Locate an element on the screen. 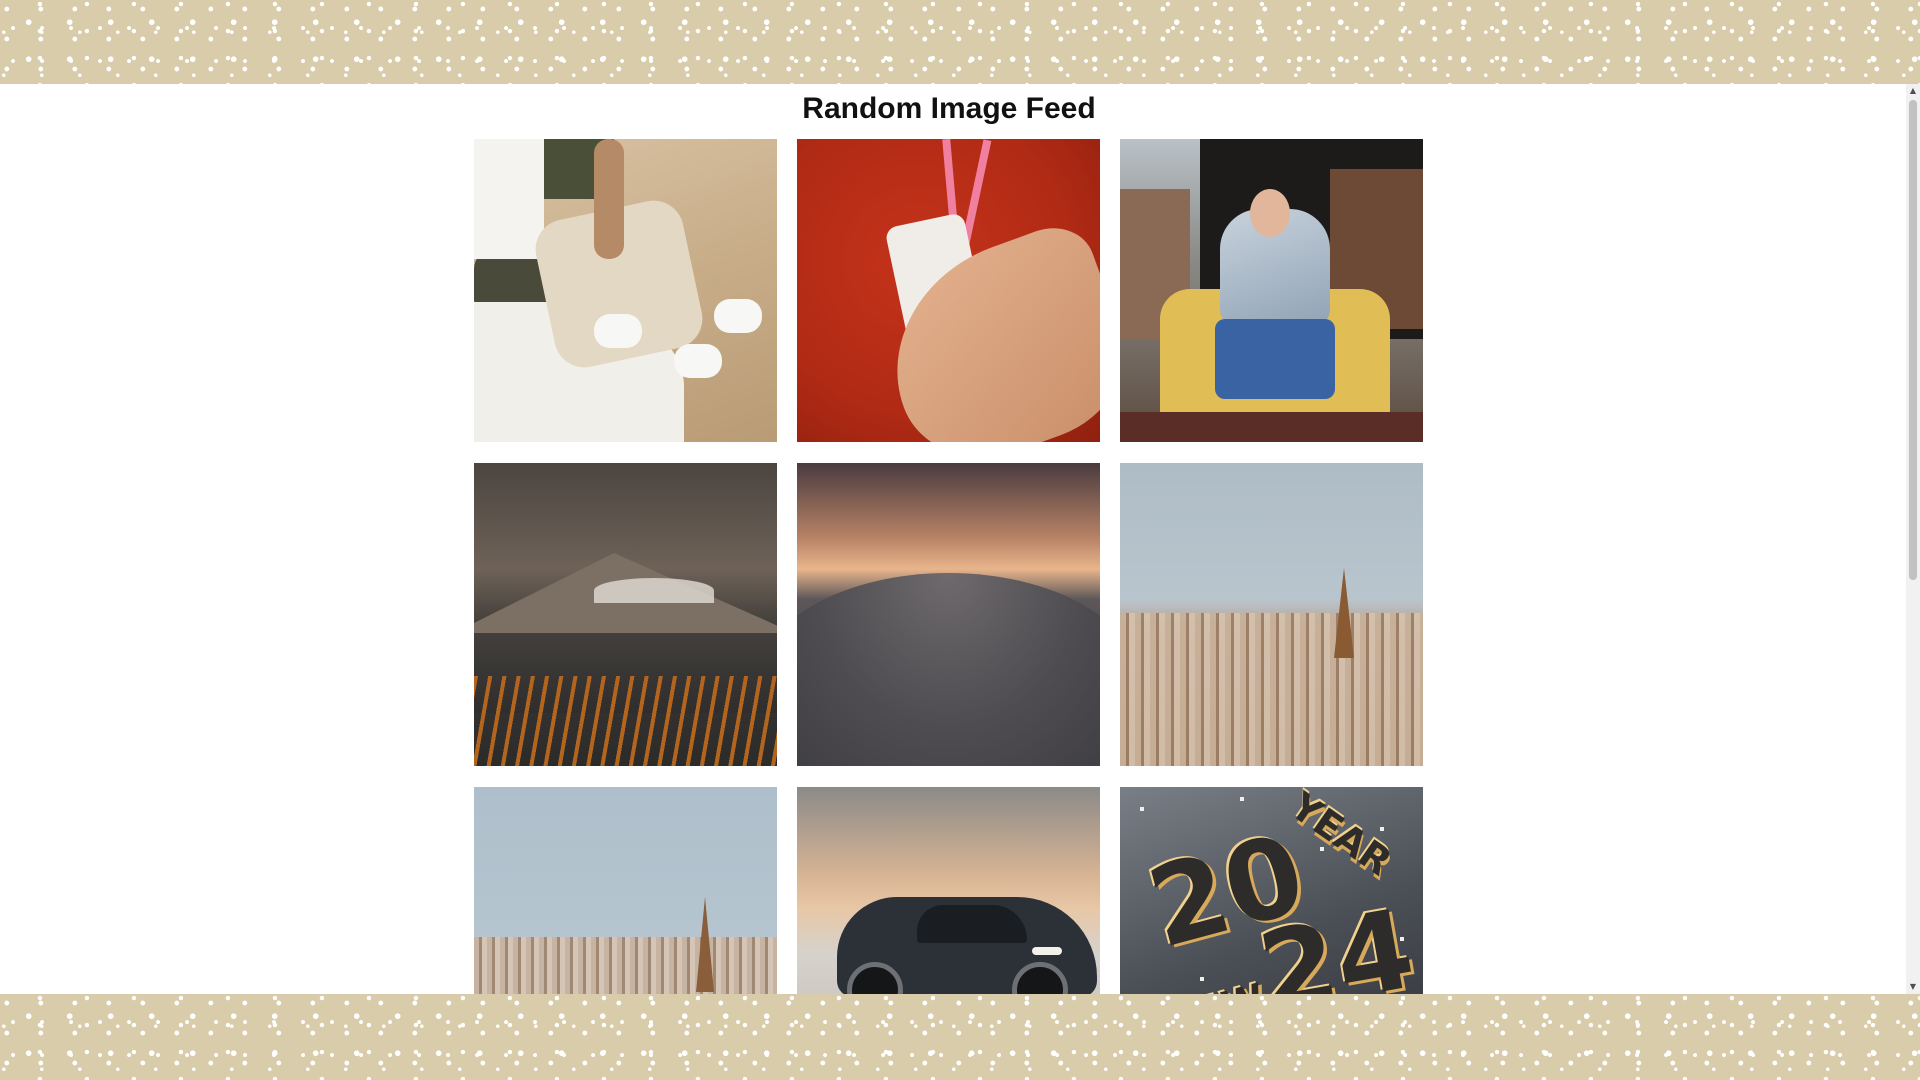  paris-aerial-photo is located at coordinates (1271, 614).